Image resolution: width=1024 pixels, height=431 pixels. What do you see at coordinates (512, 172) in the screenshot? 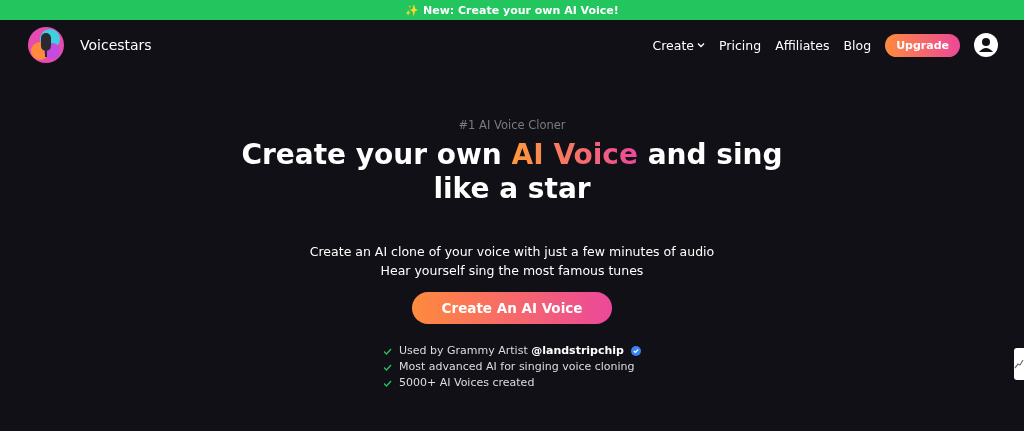
I see `hero-headline: Create your own AI Voice and sing like a star` at bounding box center [512, 172].